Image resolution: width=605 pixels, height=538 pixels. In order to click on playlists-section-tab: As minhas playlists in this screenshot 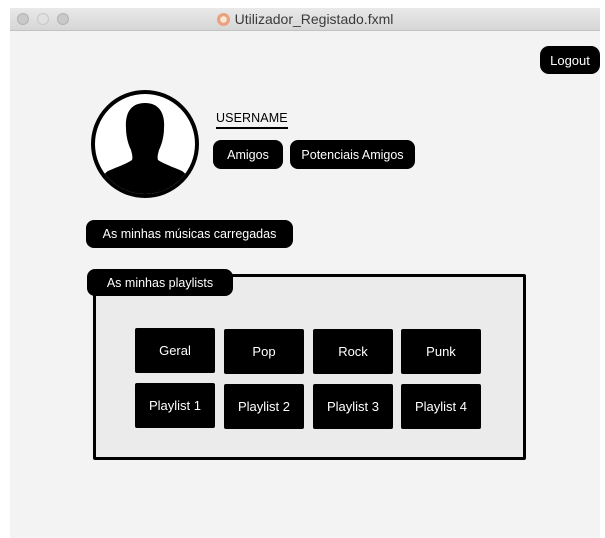, I will do `click(160, 282)`.